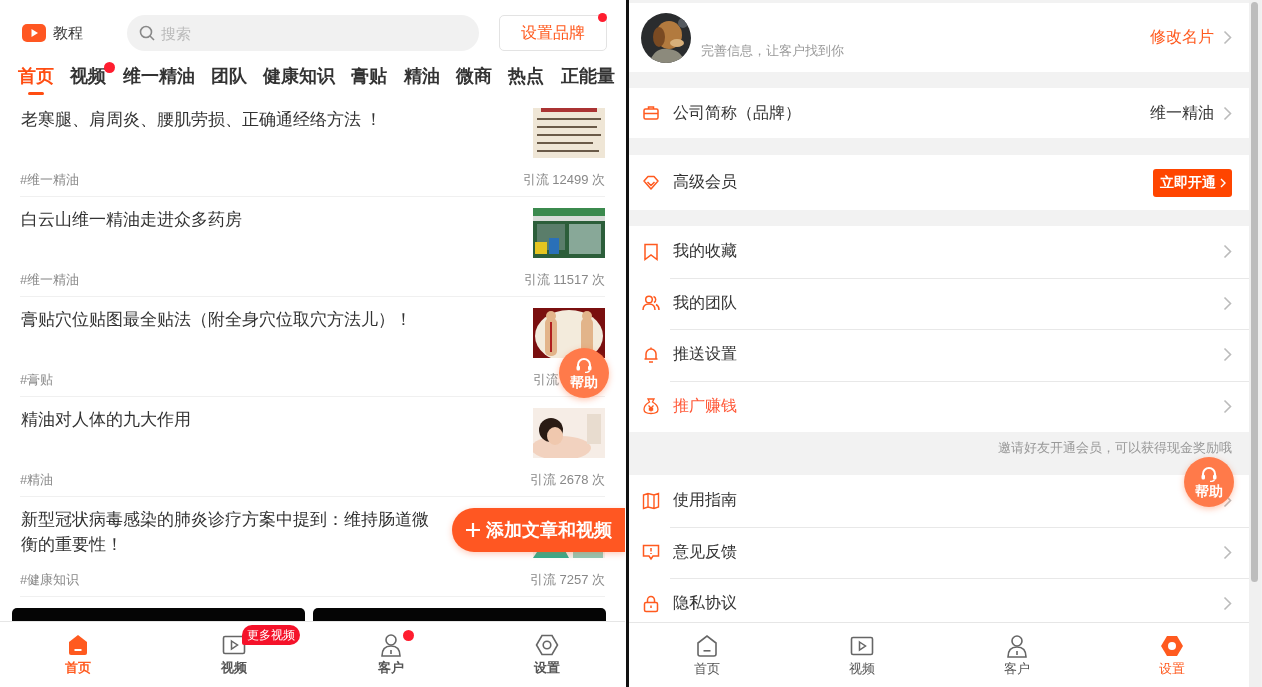  I want to click on scrollbar-thumb, so click(1254, 292).